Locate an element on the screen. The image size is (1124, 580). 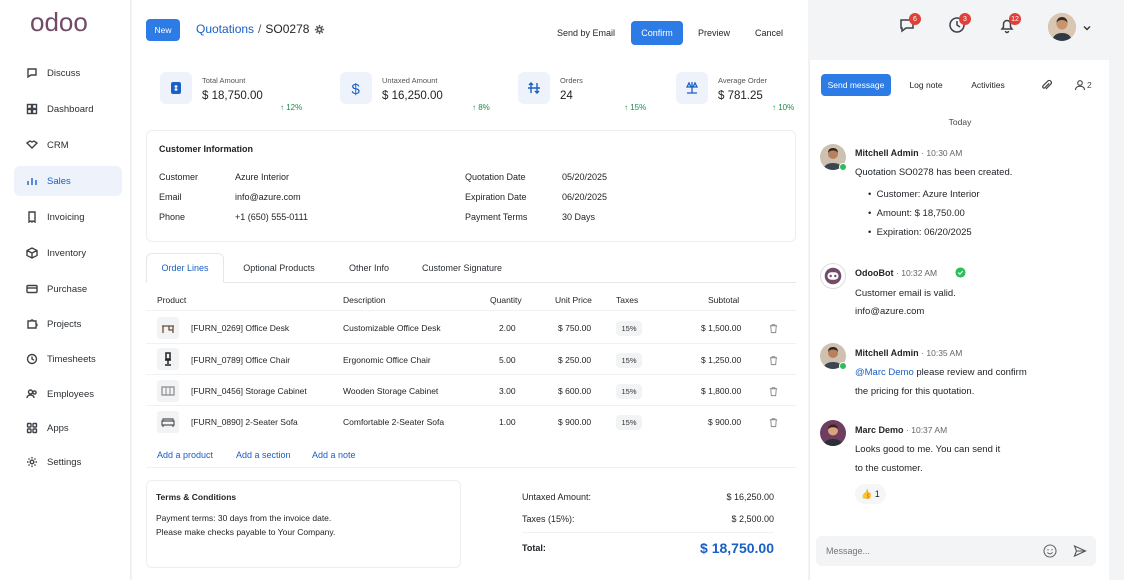
send-icon is located at coordinates (1080, 551).